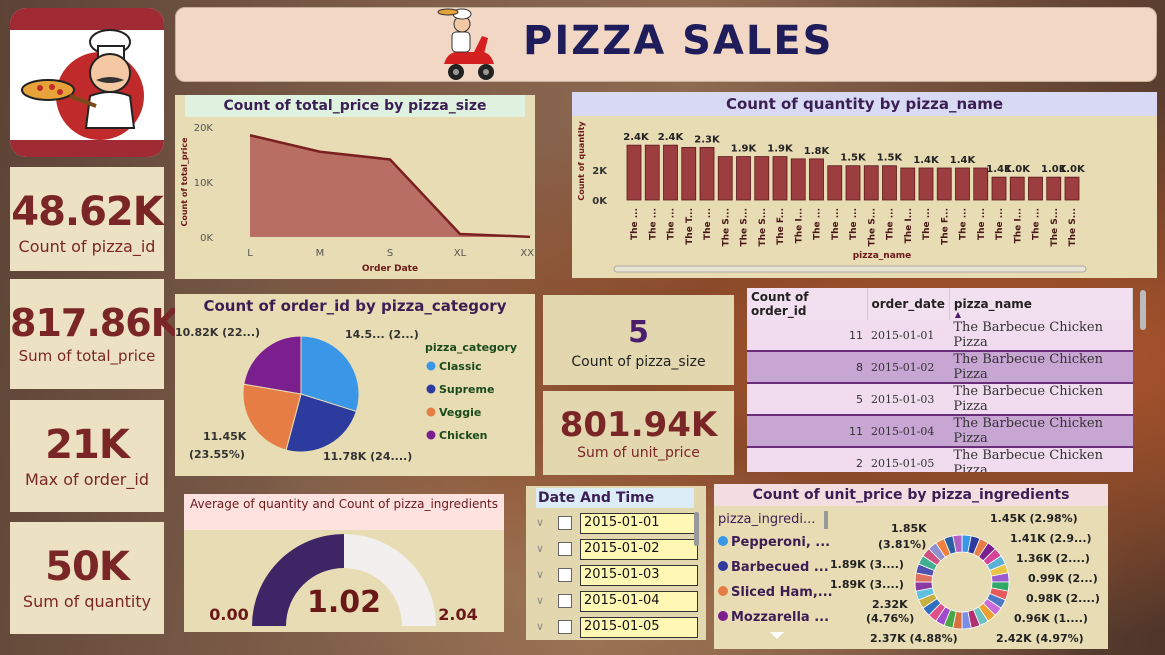 Image resolution: width=1165 pixels, height=655 pixels. What do you see at coordinates (807, 304) in the screenshot?
I see `column-header-count: Count of order_id` at bounding box center [807, 304].